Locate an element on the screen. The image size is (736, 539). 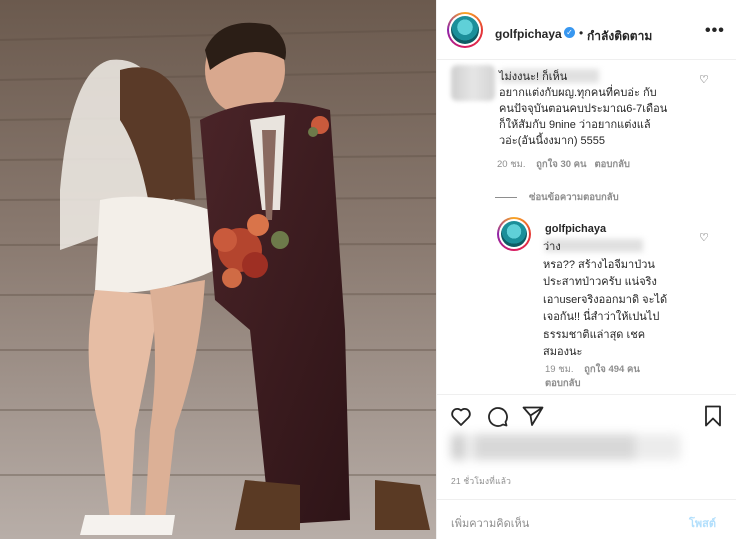
add-comment-bar: เพิ่มความคิดเห็น โพสต์ is located at coordinates (586, 519).